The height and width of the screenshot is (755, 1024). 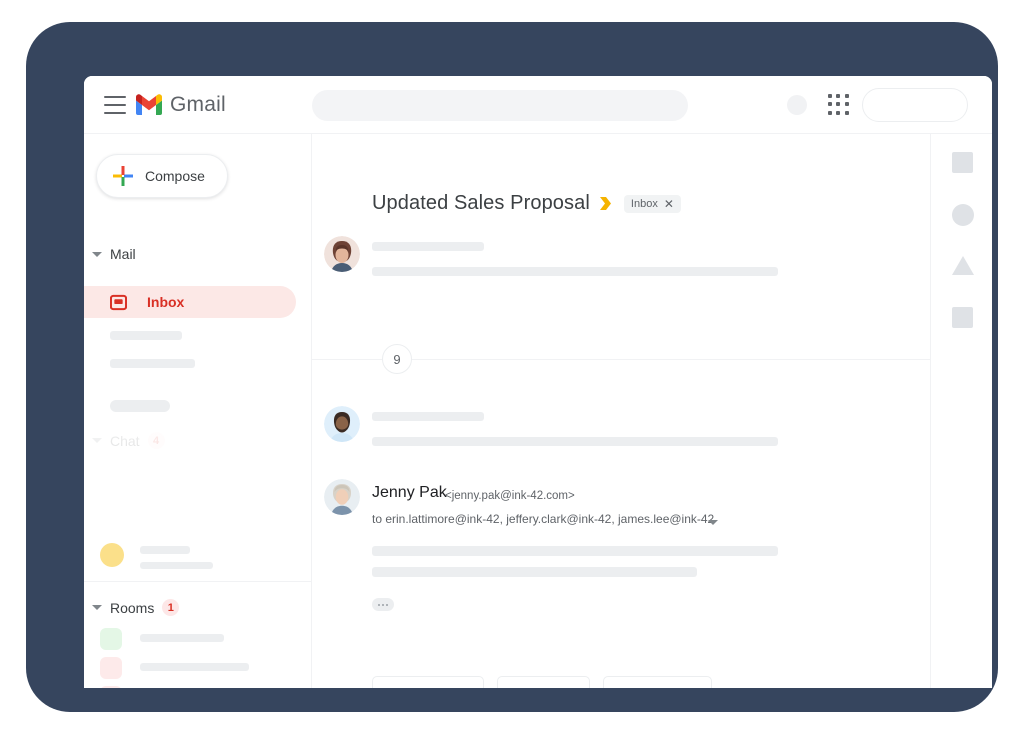 I want to click on label-chip-inbox: Inbox ✕, so click(x=652, y=203).